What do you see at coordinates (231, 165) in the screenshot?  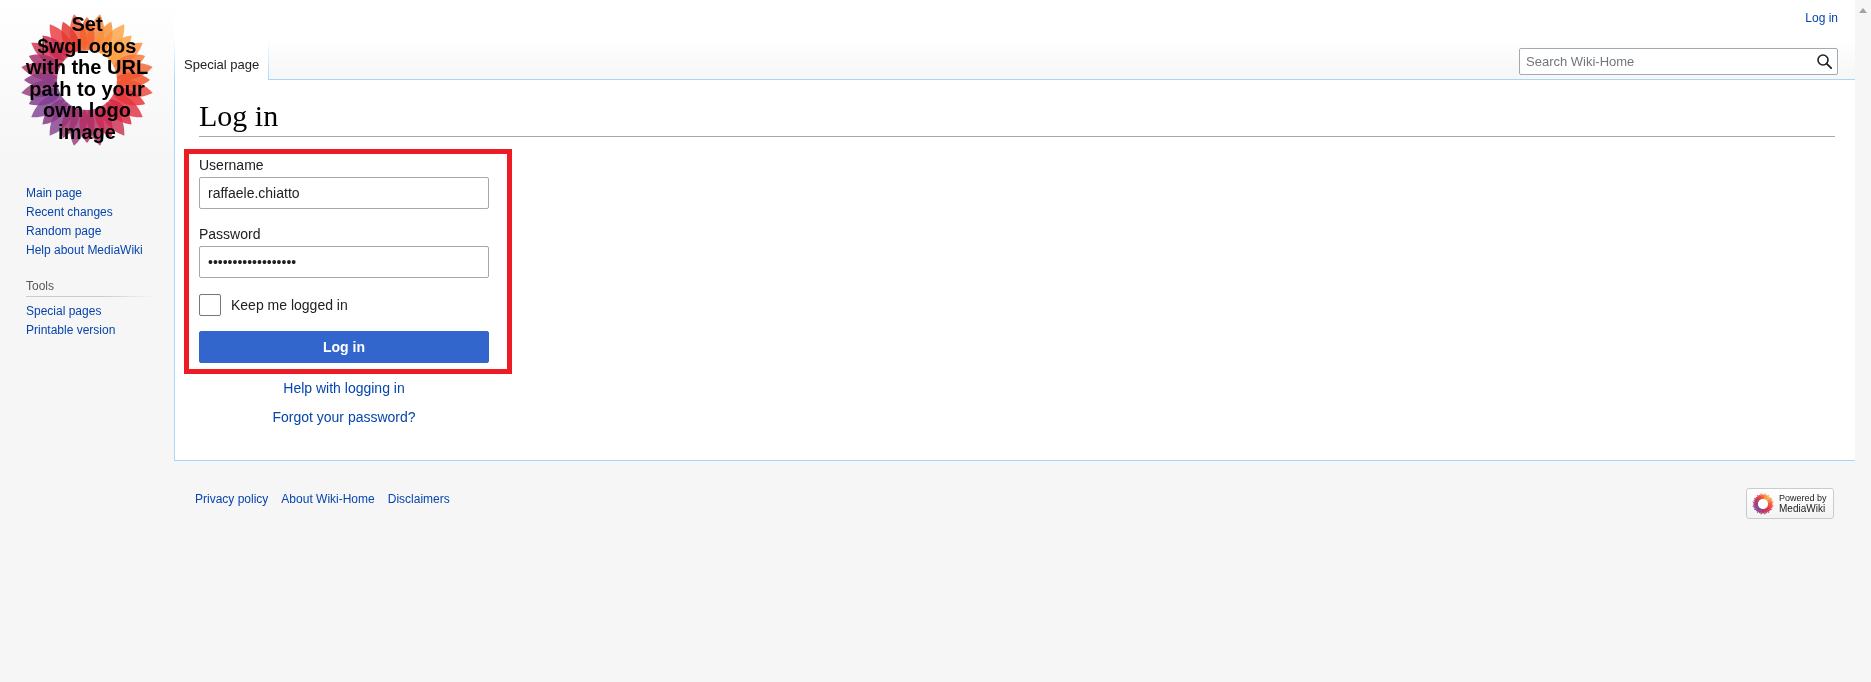 I see `username-label: Username` at bounding box center [231, 165].